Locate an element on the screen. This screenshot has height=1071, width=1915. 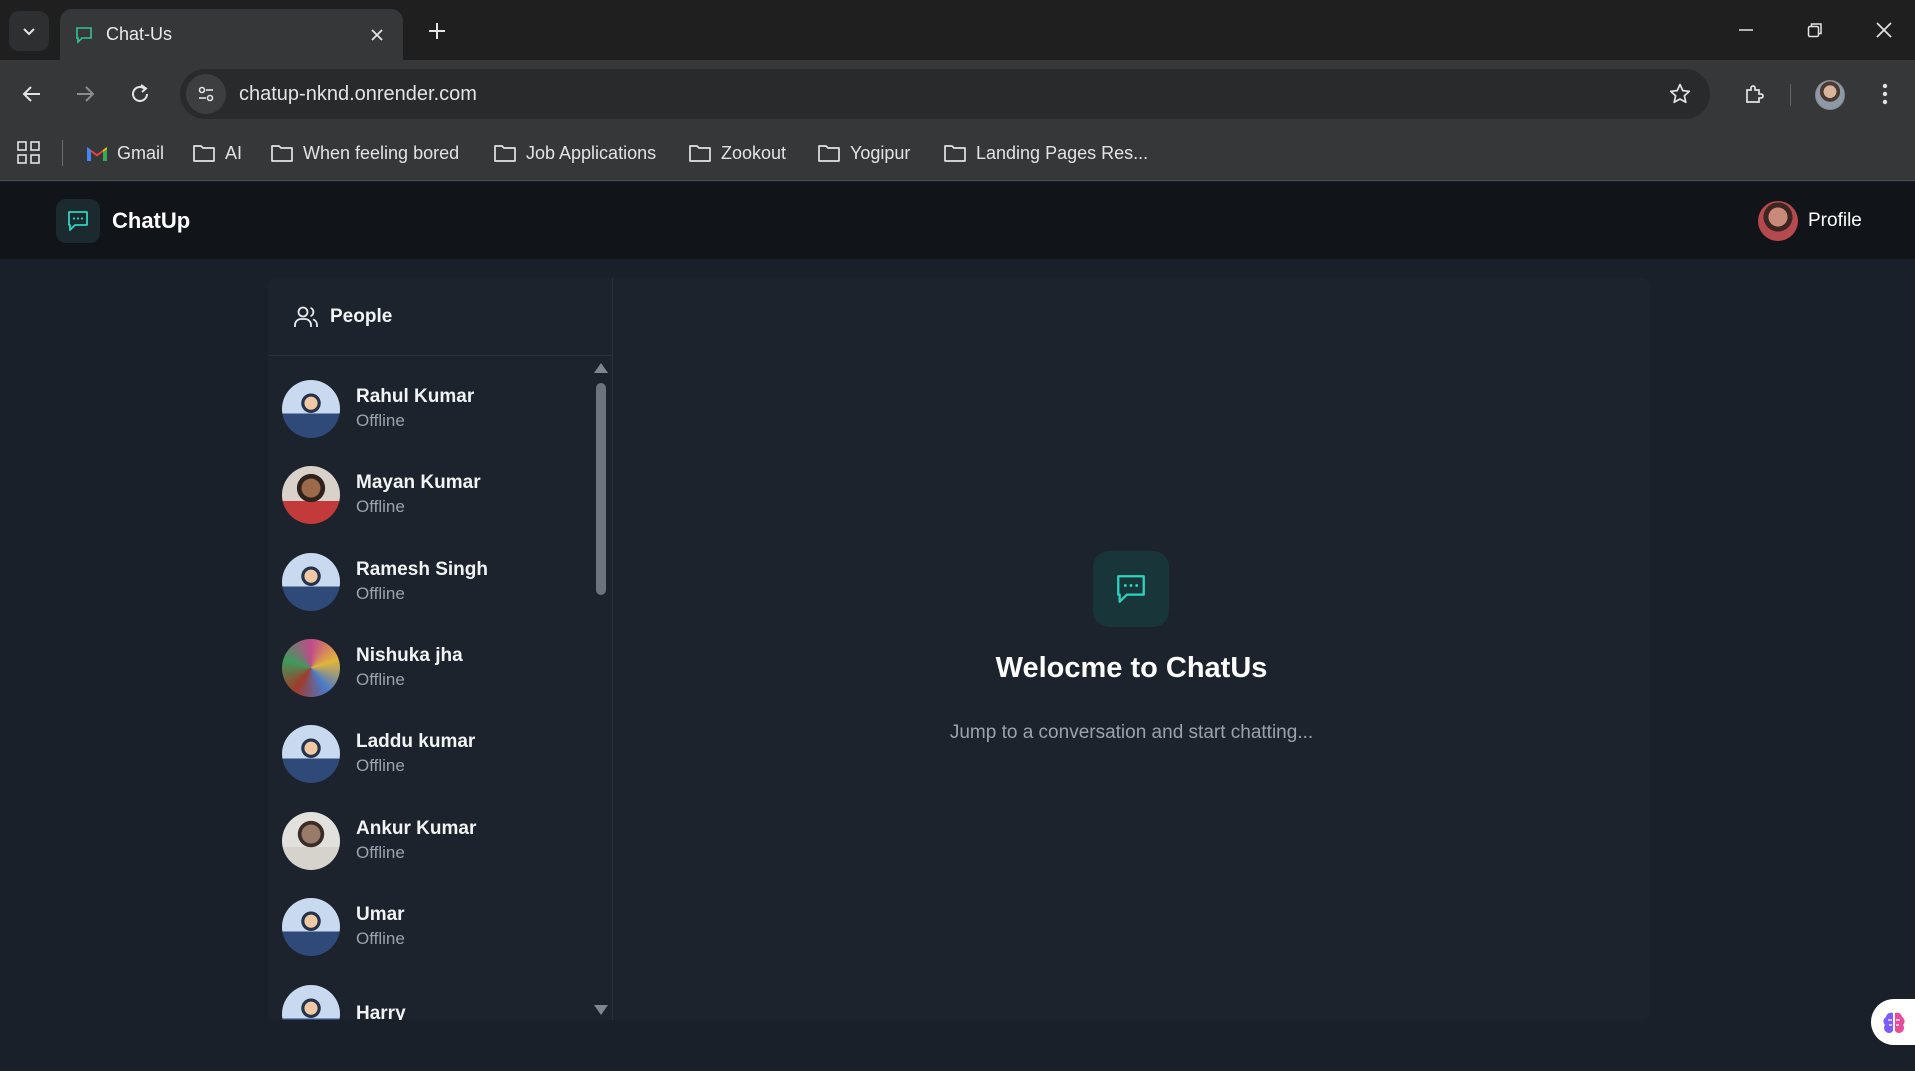
bookmark-label: AI is located at coordinates (234, 152).